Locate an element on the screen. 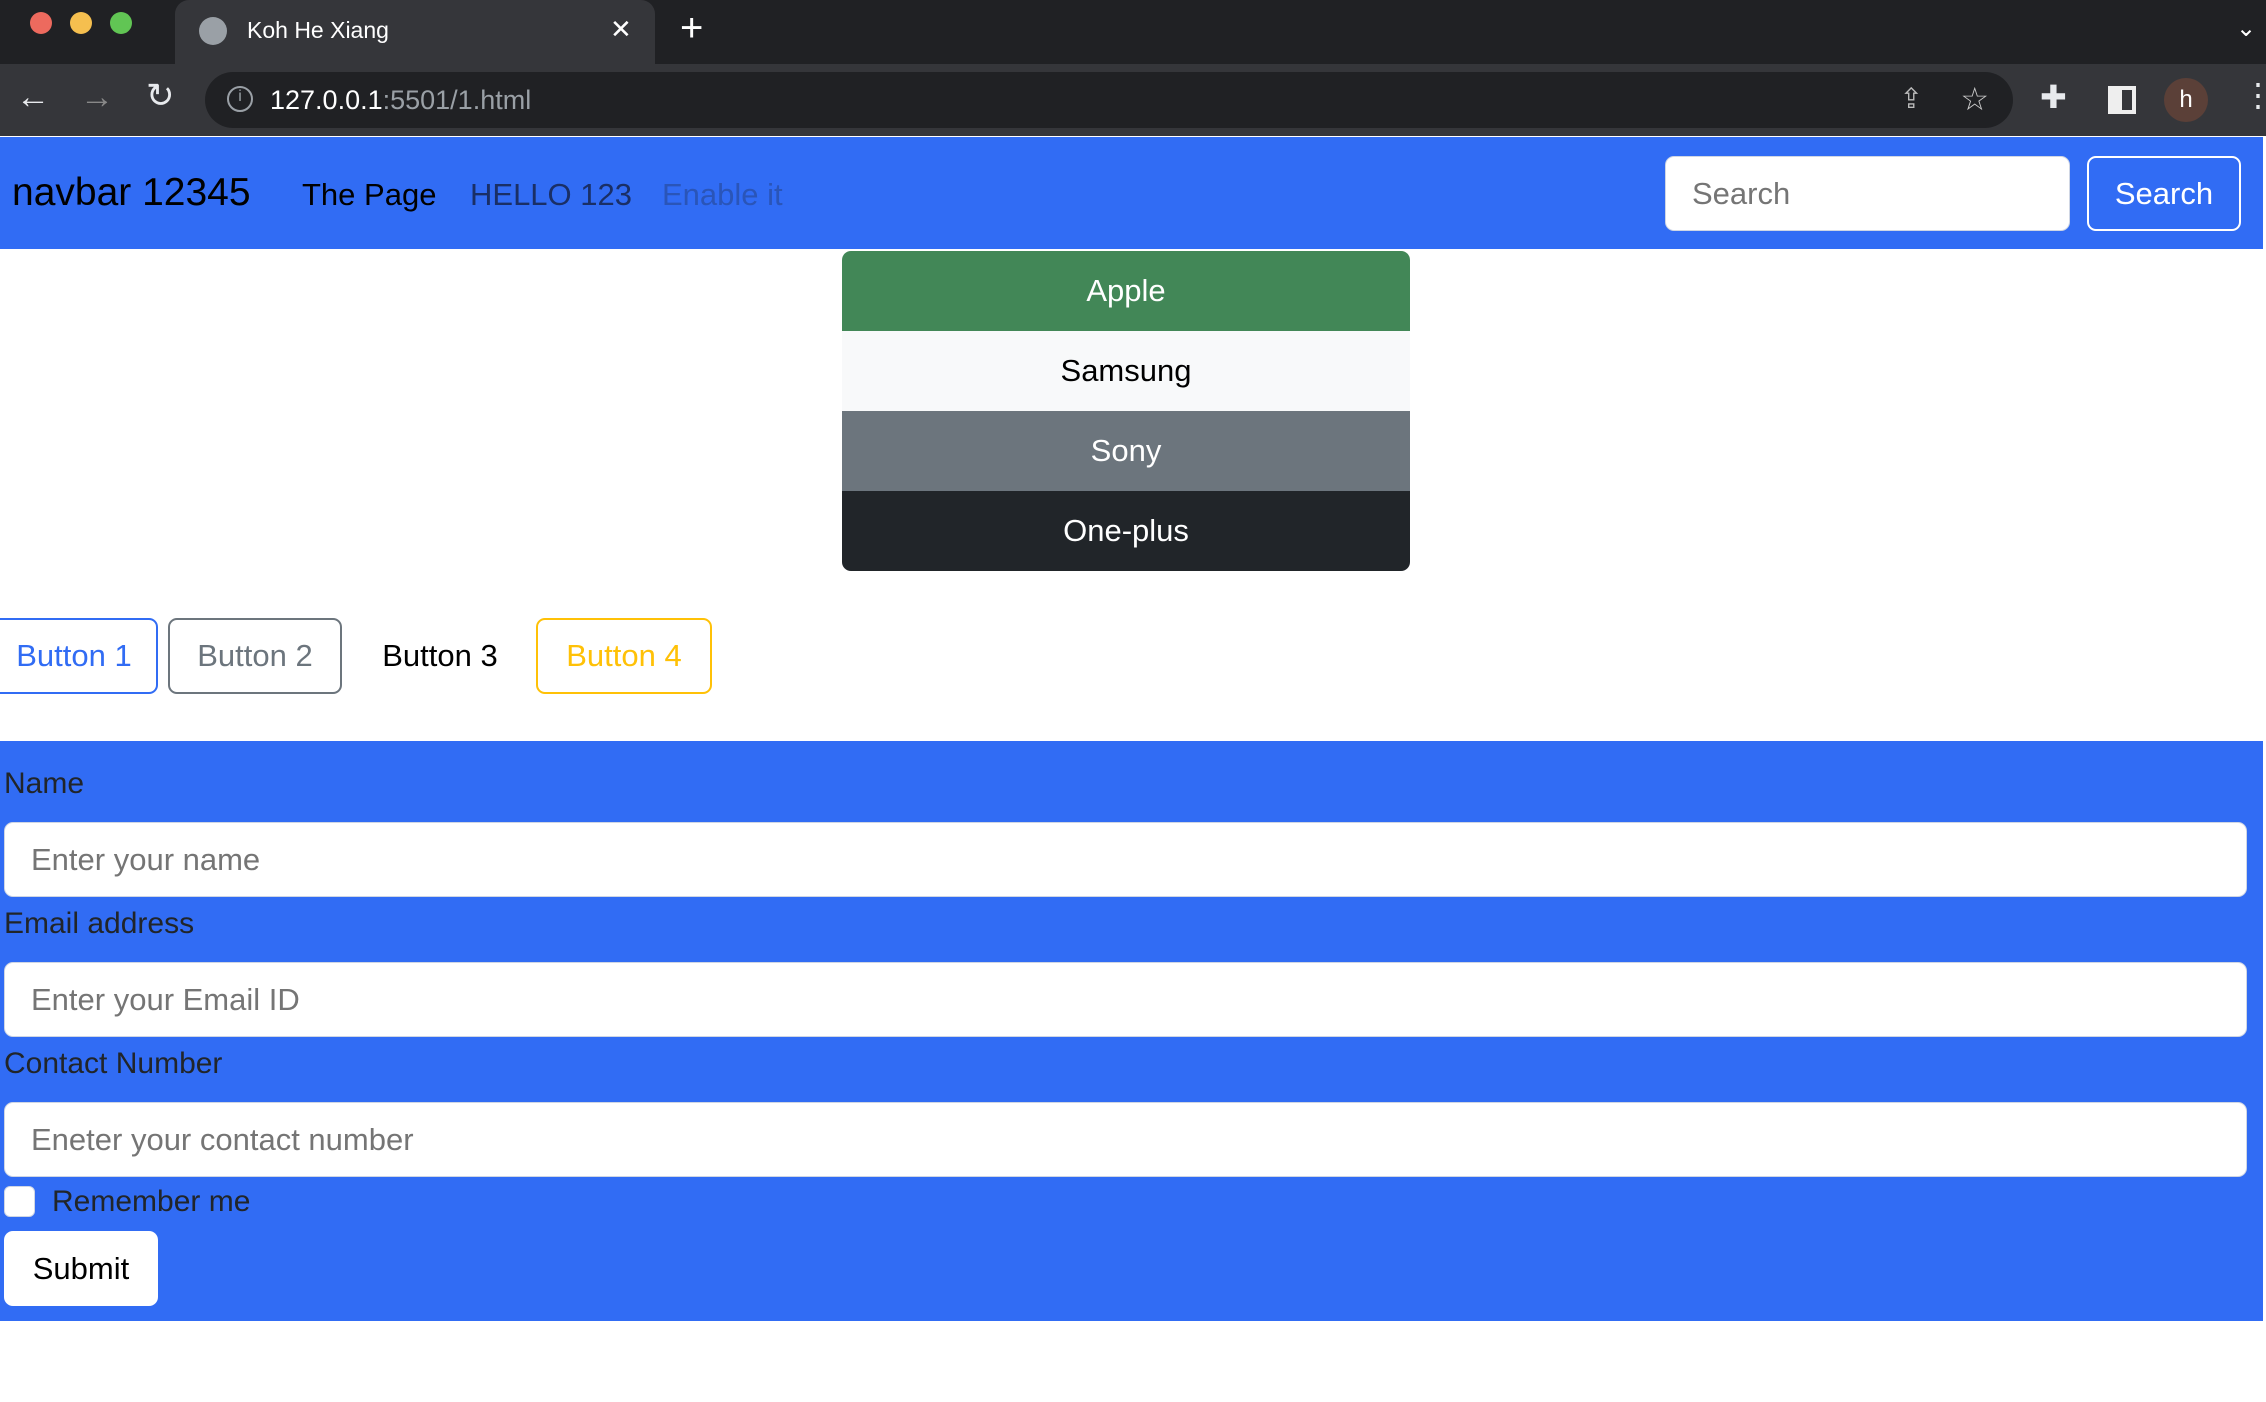 The width and height of the screenshot is (2266, 1402). maximize-window-button is located at coordinates (121, 23).